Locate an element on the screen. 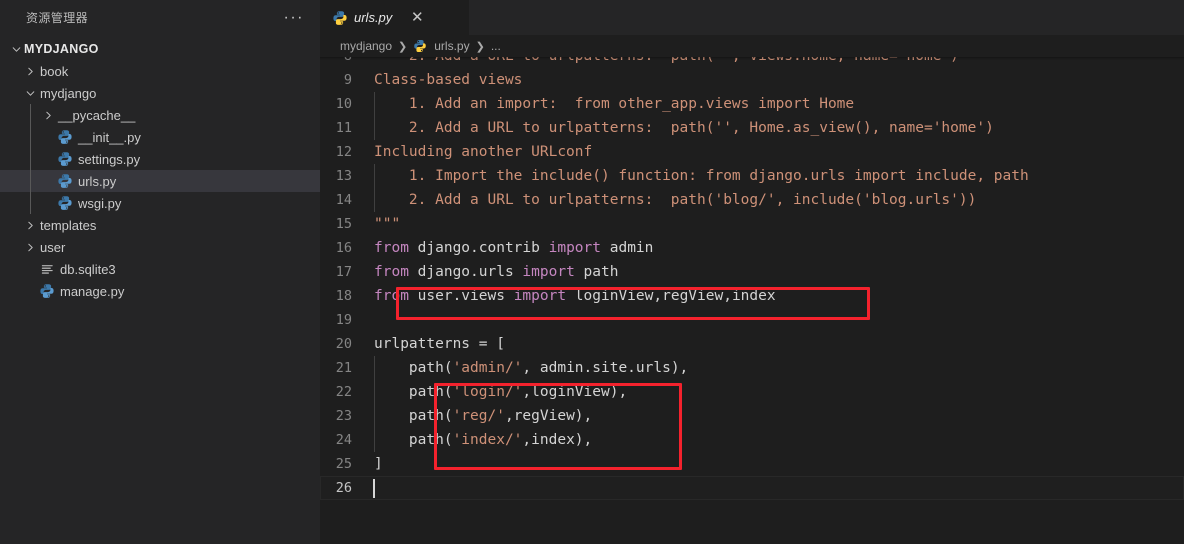 This screenshot has width=1184, height=544. code-text: ] is located at coordinates (378, 464).